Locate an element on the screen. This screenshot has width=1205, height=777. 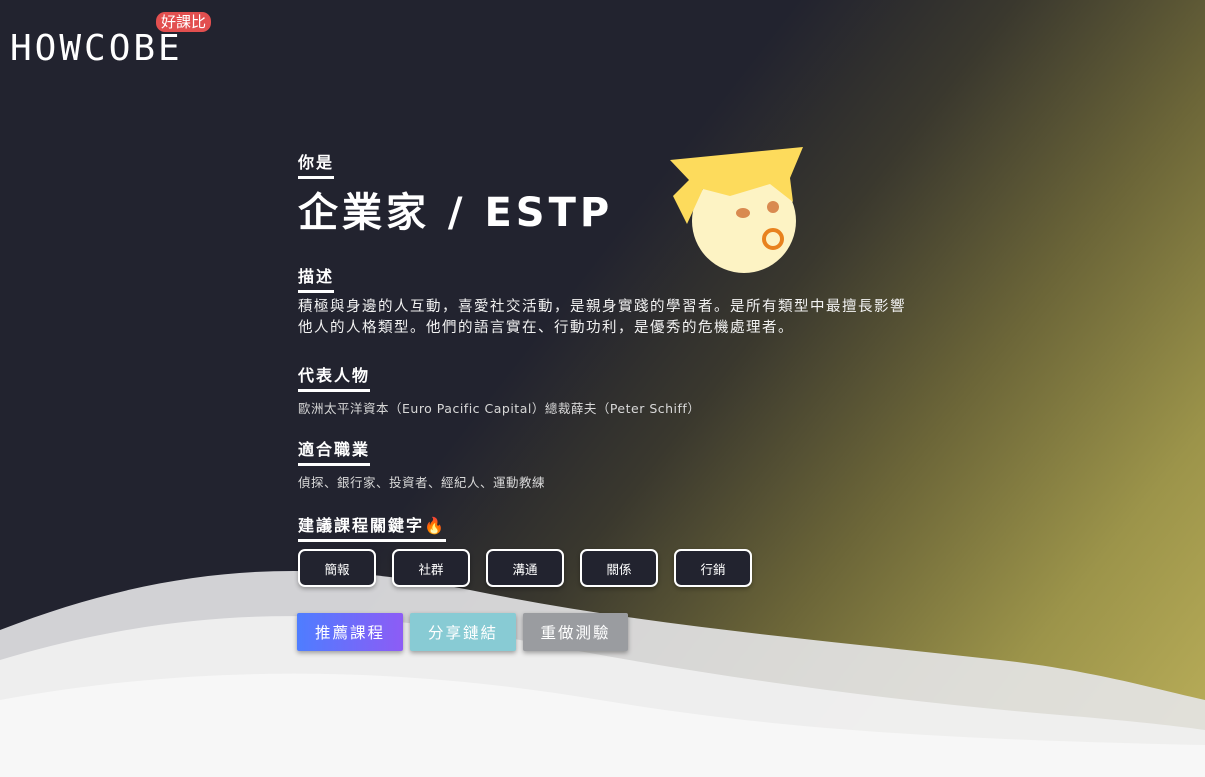
description-label: 描述 is located at coordinates (316, 280).